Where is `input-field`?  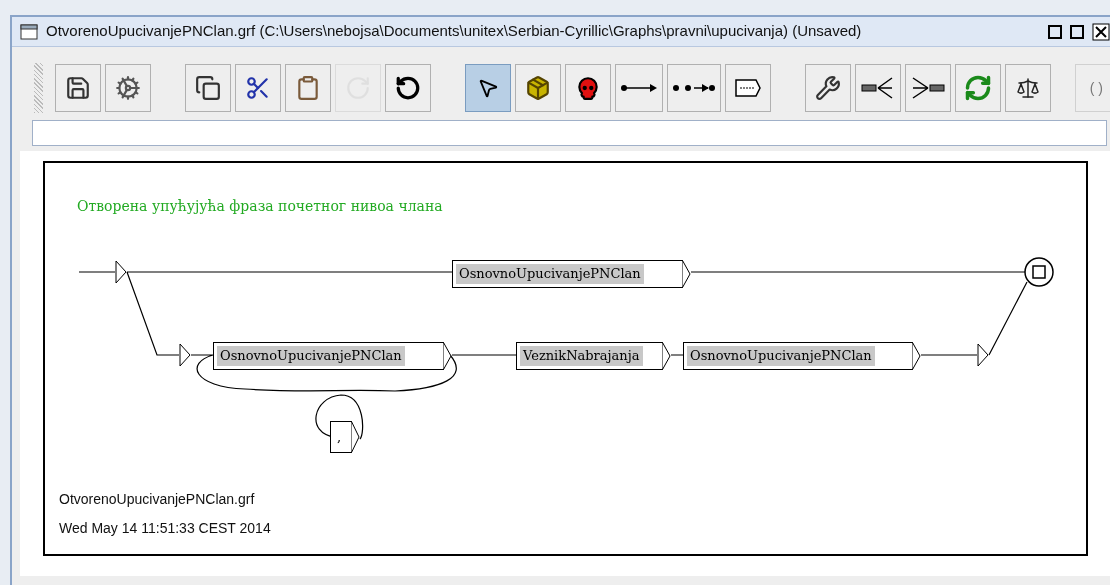 input-field is located at coordinates (569, 133).